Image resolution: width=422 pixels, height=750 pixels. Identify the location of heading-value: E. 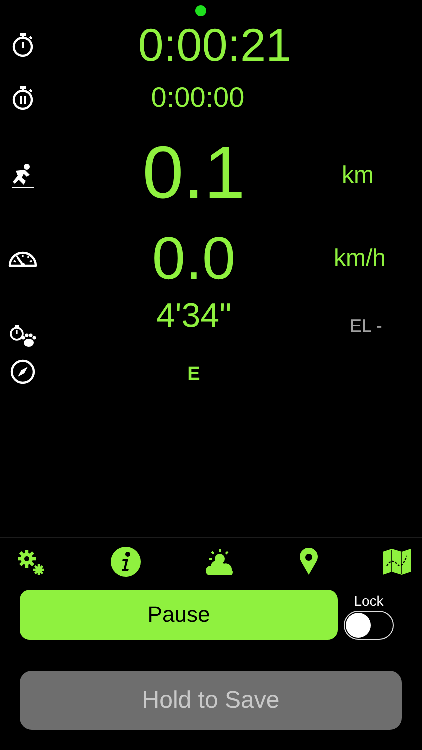
(194, 373).